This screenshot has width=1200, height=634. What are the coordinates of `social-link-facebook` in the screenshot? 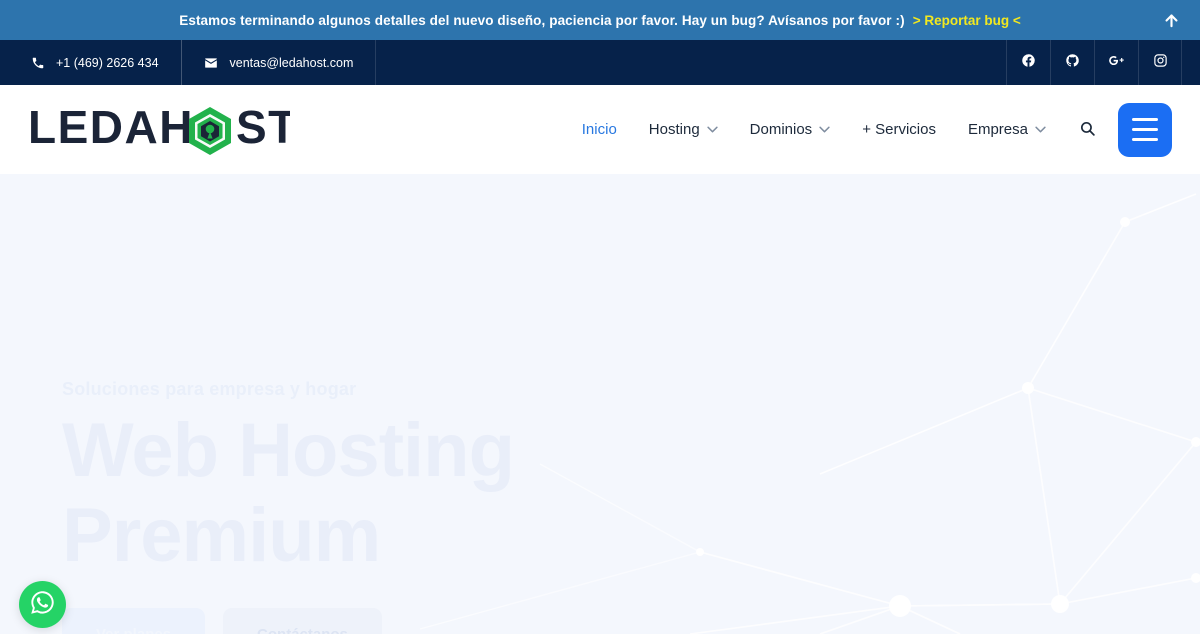 It's located at (1028, 62).